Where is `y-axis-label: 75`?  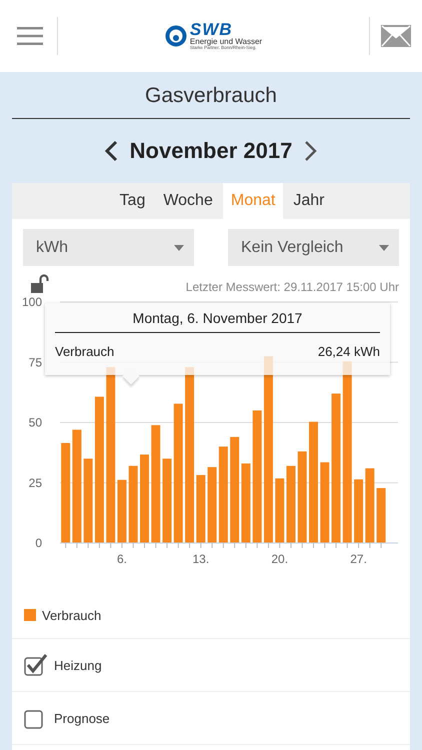
y-axis-label: 75 is located at coordinates (35, 362).